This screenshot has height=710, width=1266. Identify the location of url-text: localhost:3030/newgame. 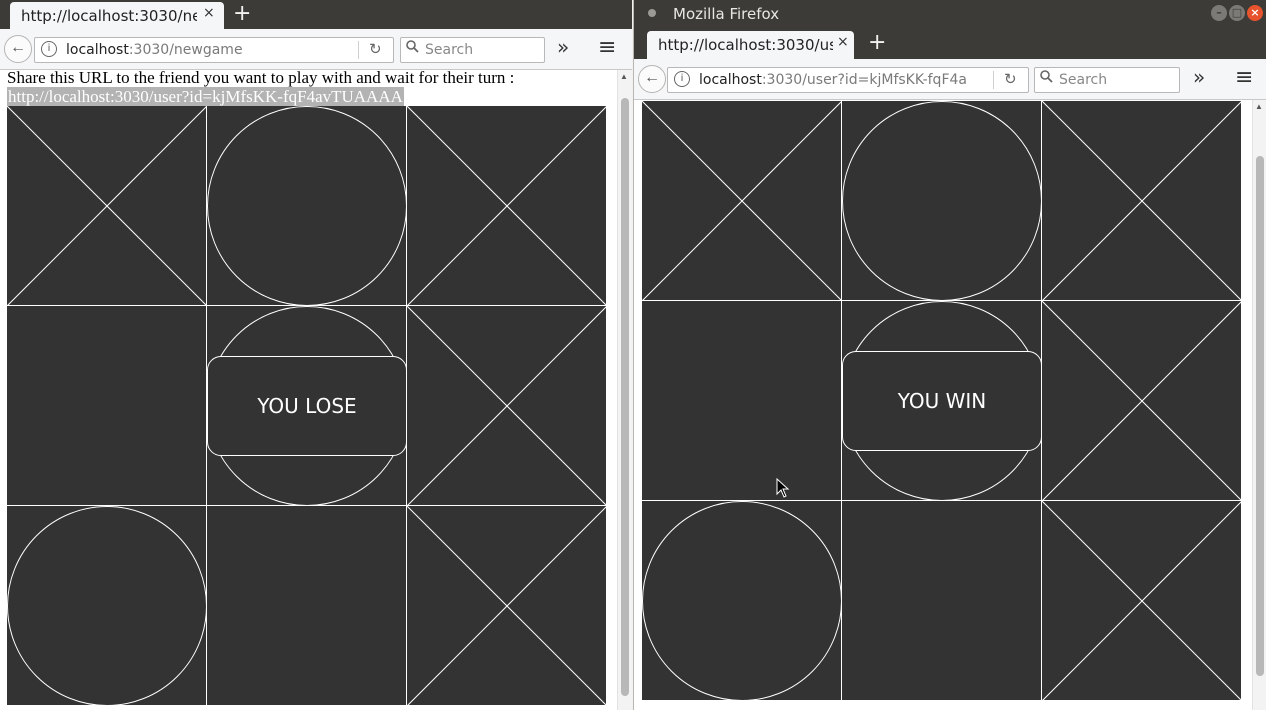
(211, 50).